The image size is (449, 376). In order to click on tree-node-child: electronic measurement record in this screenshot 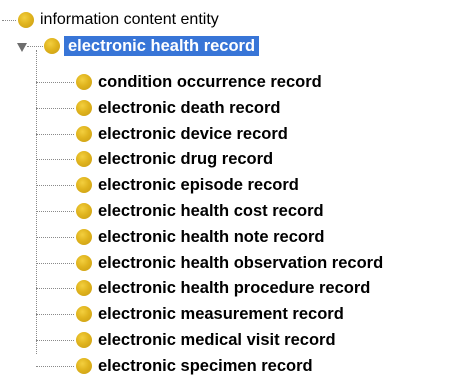, I will do `click(210, 314)`.